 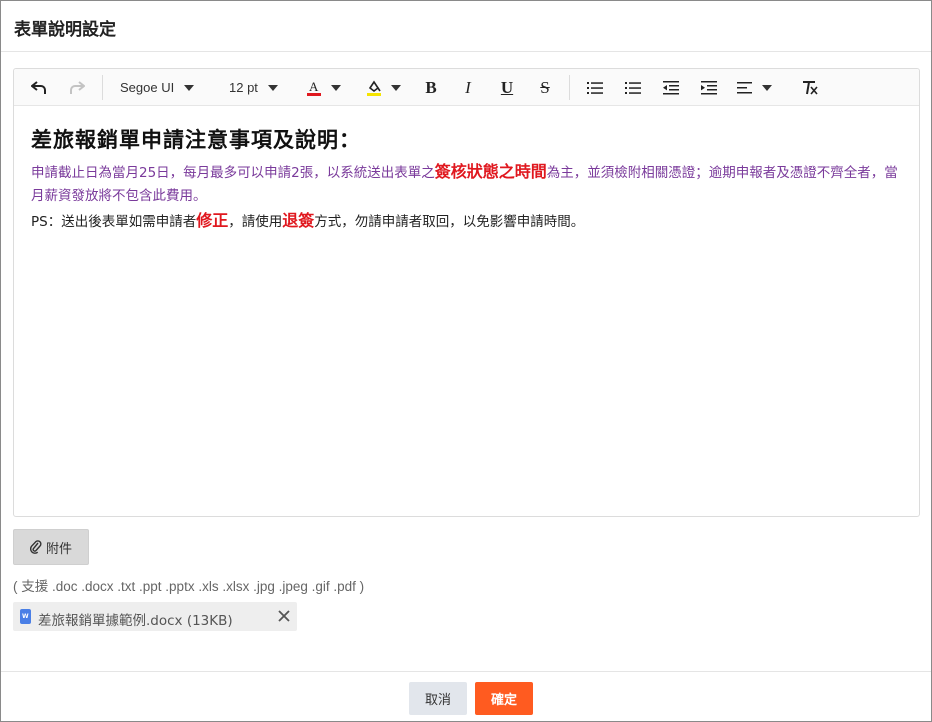 I want to click on paragraph-1-text-a: 申請截止日為當月25日，每月最多可以申請2張，以系統送出表單之, so click(x=233, y=173).